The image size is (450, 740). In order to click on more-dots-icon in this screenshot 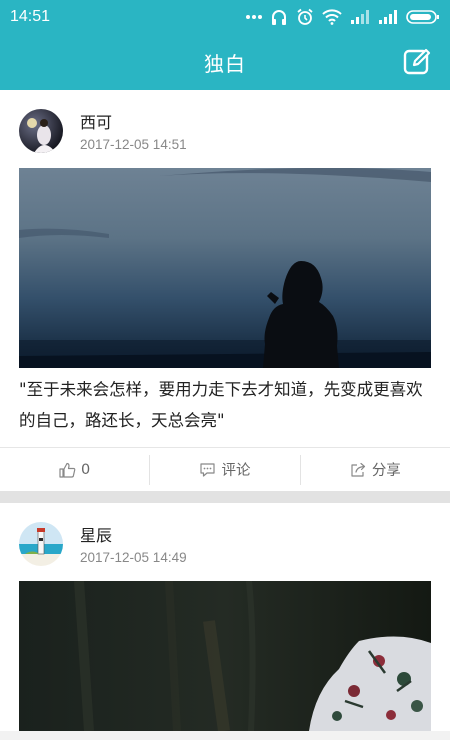, I will do `click(254, 17)`.